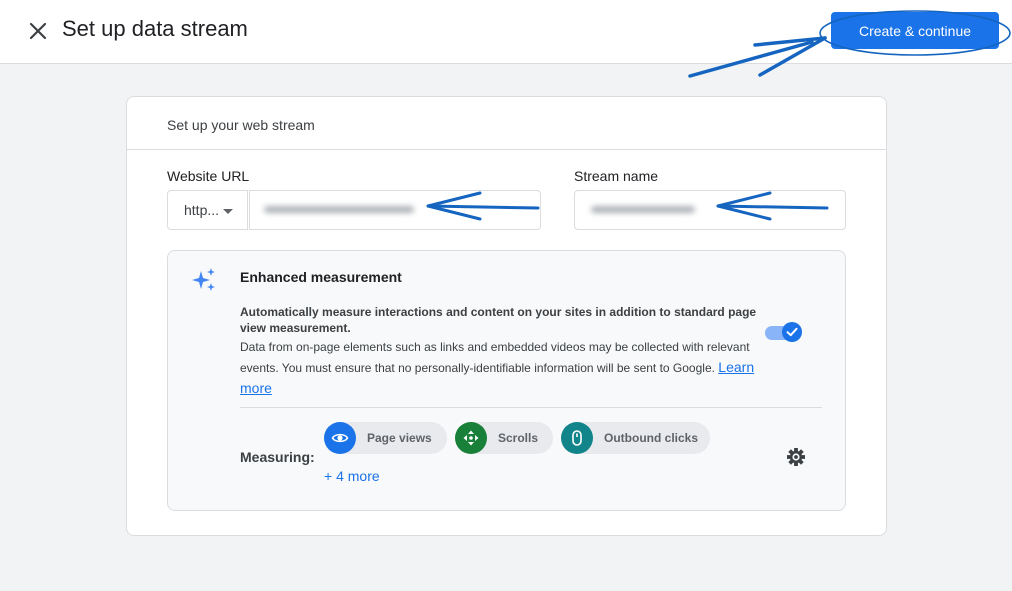 The height and width of the screenshot is (591, 1012). I want to click on chip-label: Outbound clicks, so click(651, 438).